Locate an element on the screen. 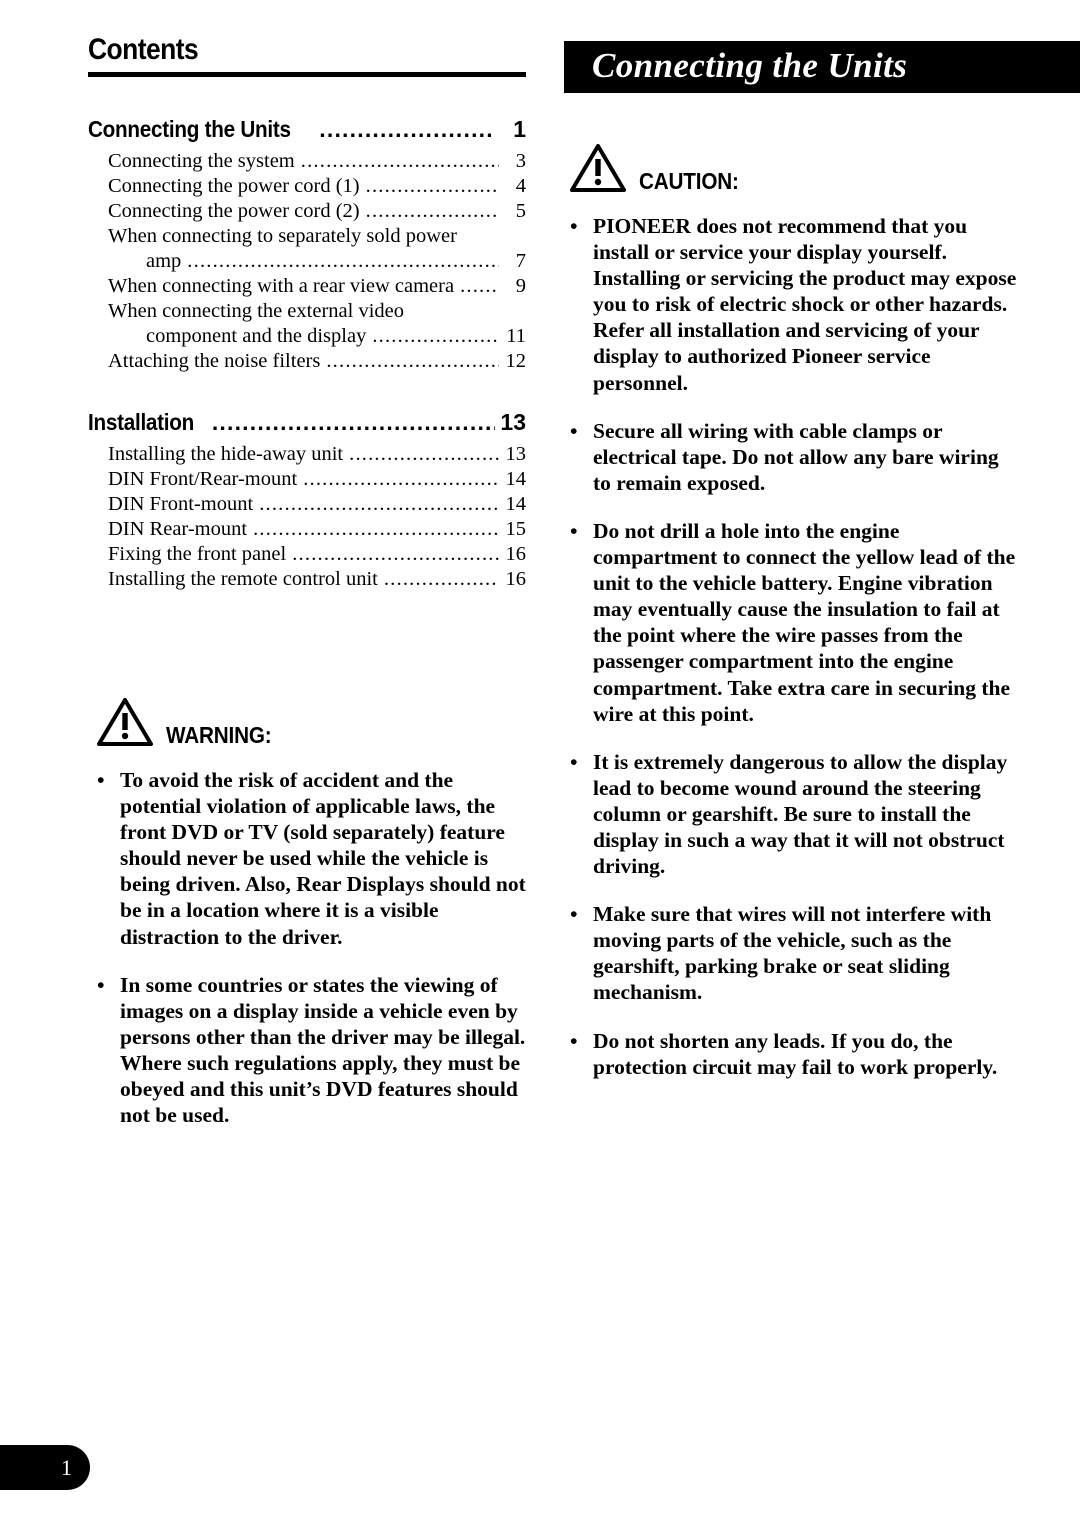  toc-entry-label: DIN Front/Rear-mount is located at coordinates (203, 479).